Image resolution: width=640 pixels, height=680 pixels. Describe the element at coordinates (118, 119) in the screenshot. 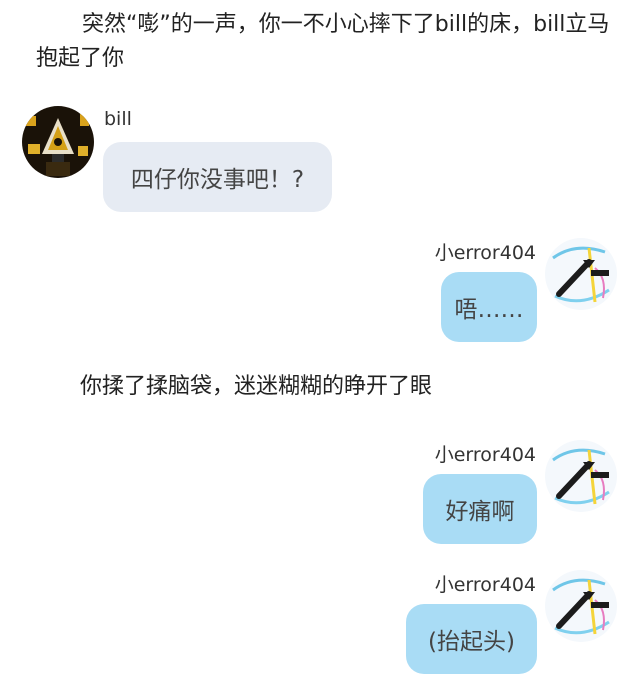

I see `sender-name: bill` at that location.